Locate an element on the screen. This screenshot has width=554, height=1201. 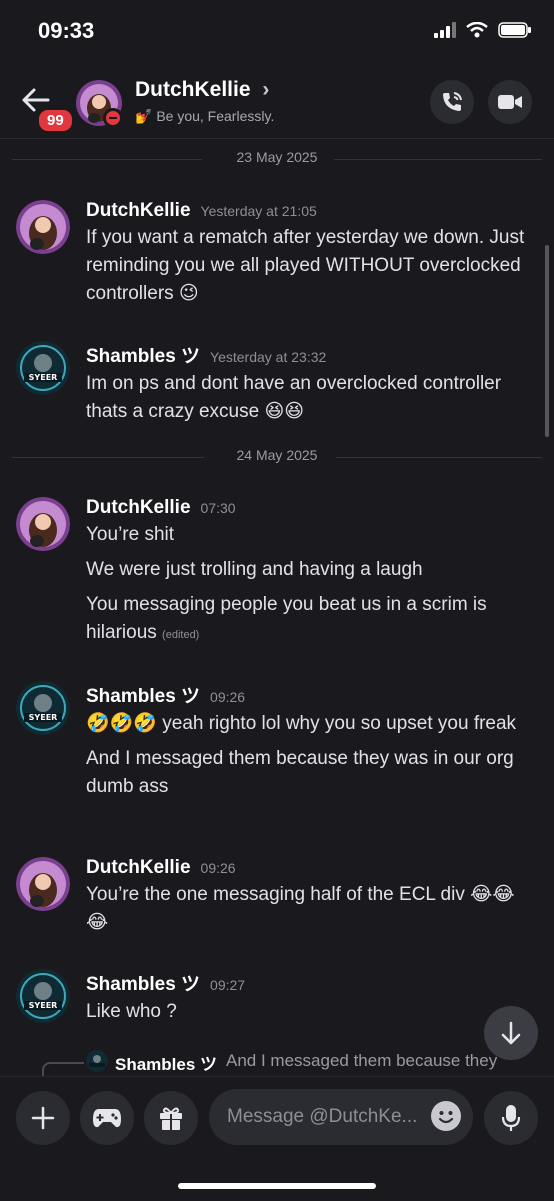
chevron-right-icon: › is located at coordinates (266, 89).